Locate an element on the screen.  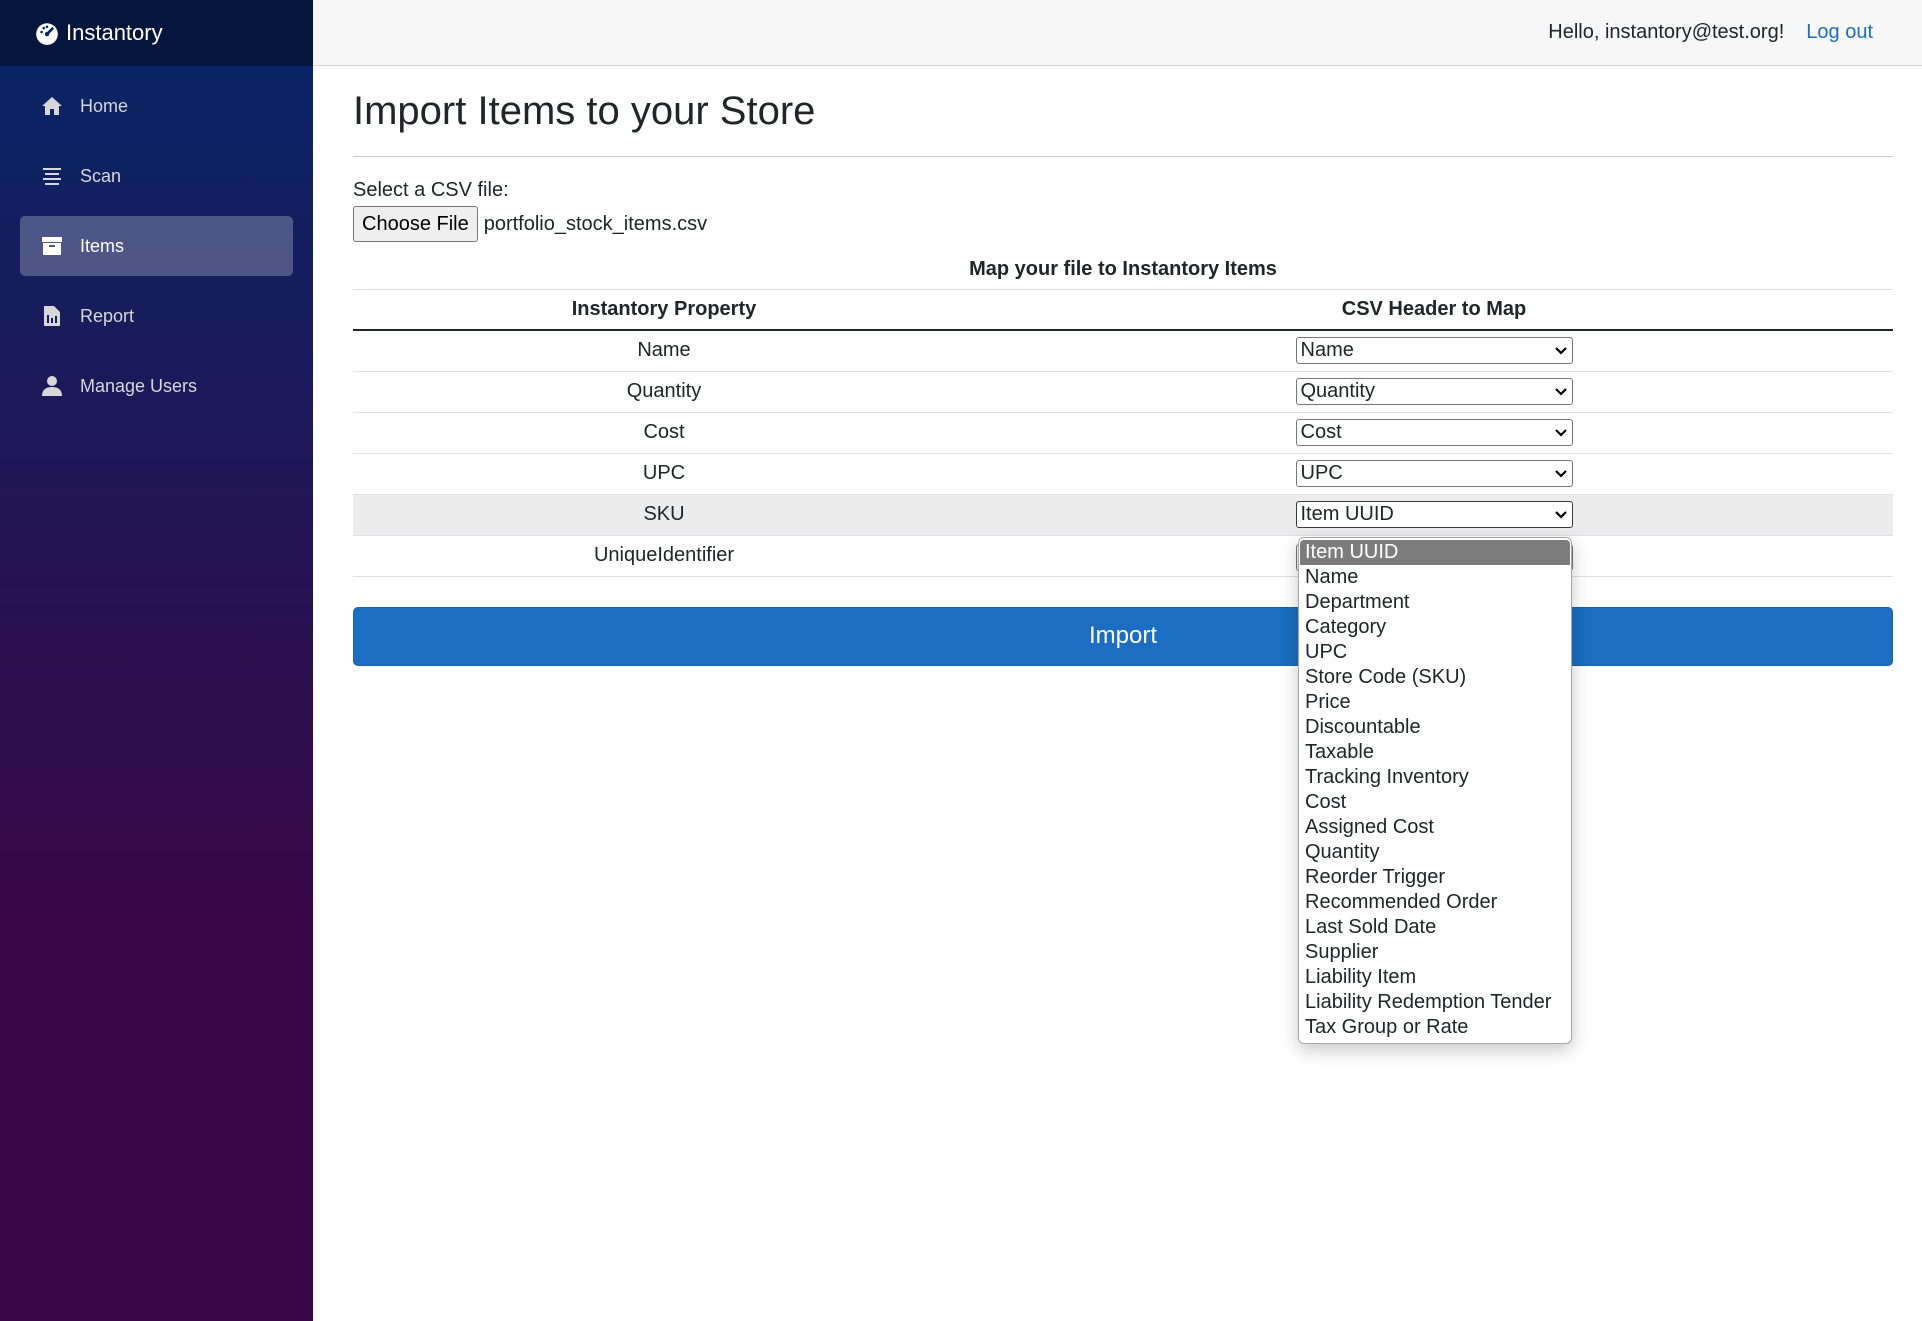
sidebar-item-home: Home is located at coordinates (156, 106).